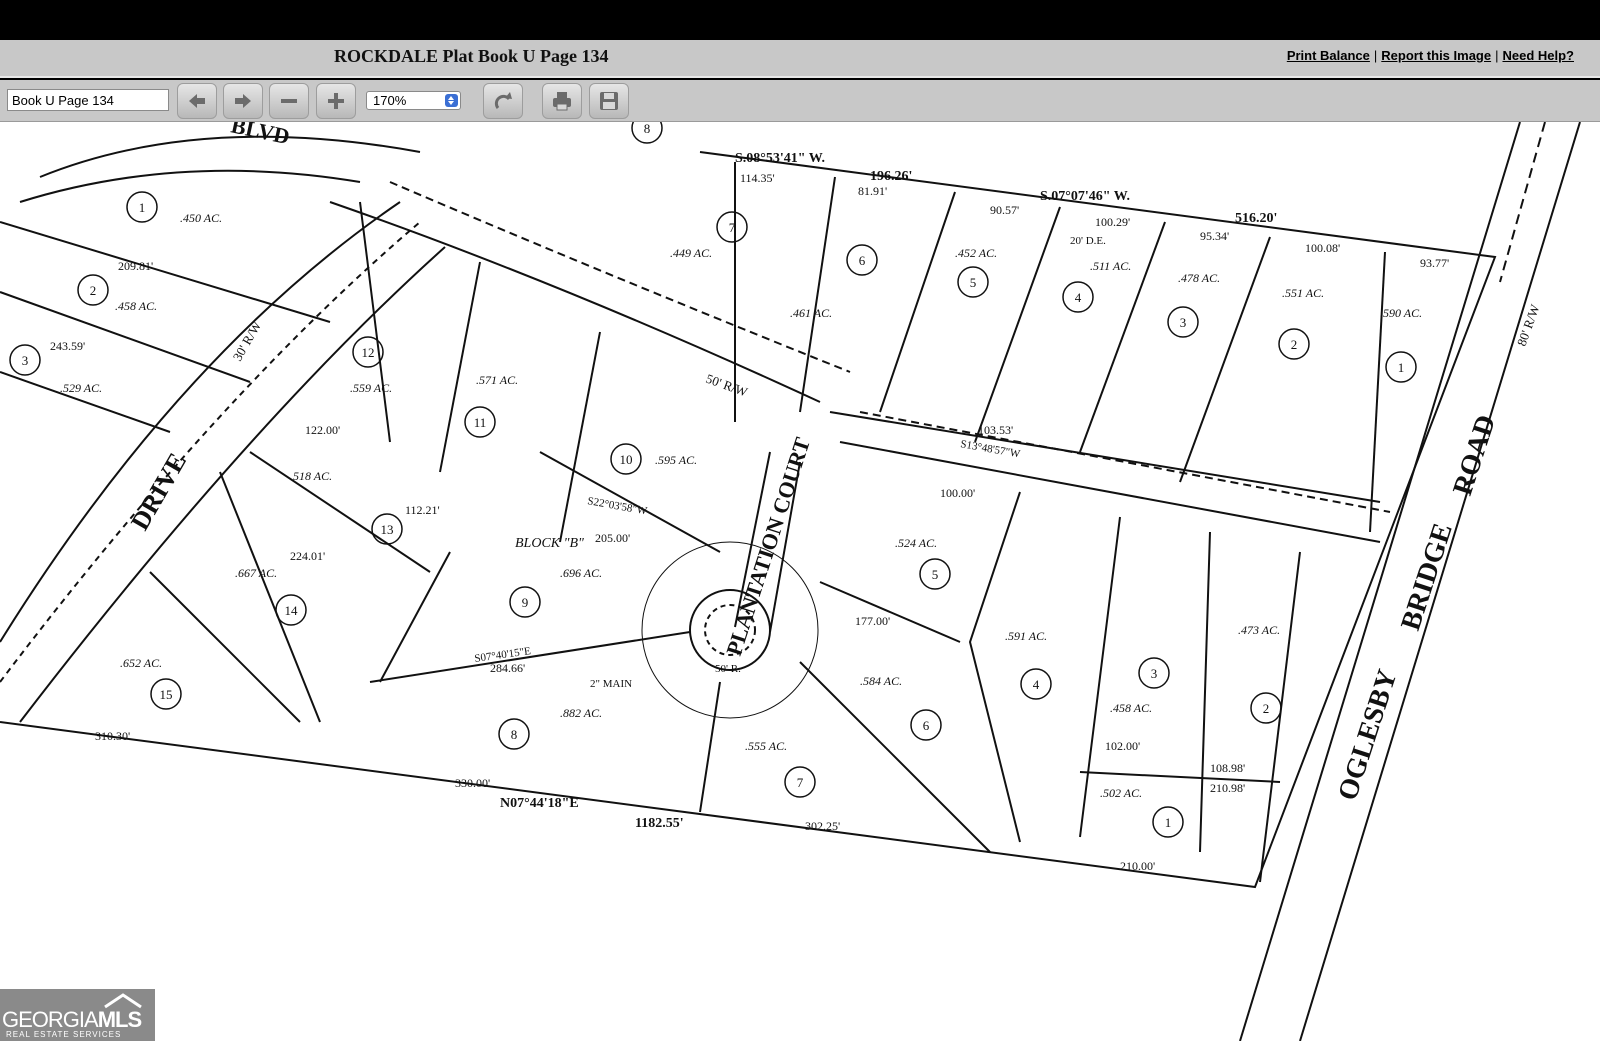  Describe the element at coordinates (260, 135) in the screenshot. I see `plat-road-label: BLVD` at that location.